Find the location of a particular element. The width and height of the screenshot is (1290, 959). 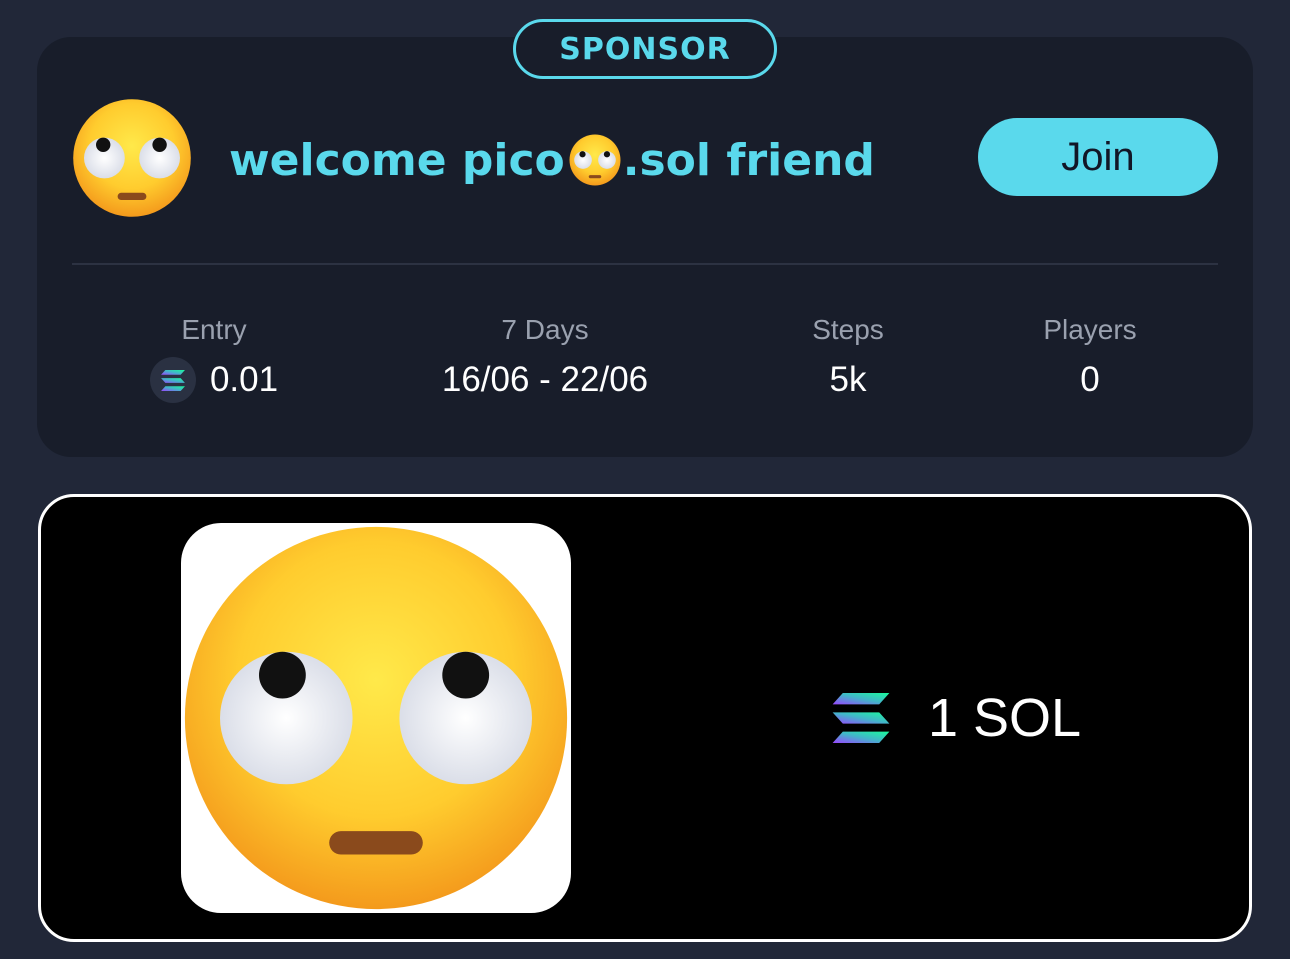

stat-steps: Steps 5k is located at coordinates (848, 360).